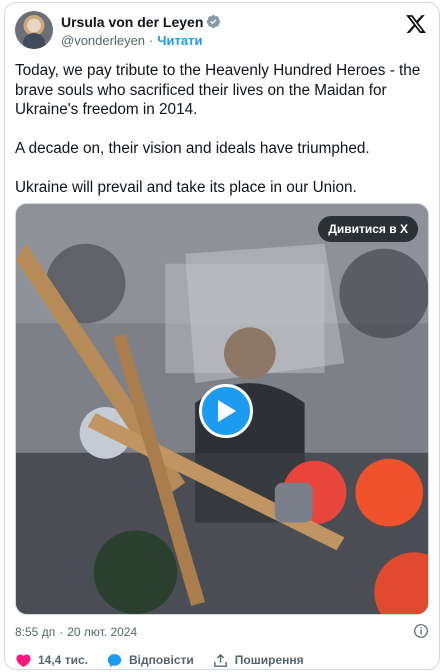 This screenshot has width=447, height=672. What do you see at coordinates (179, 40) in the screenshot?
I see `follow-button: Читати` at bounding box center [179, 40].